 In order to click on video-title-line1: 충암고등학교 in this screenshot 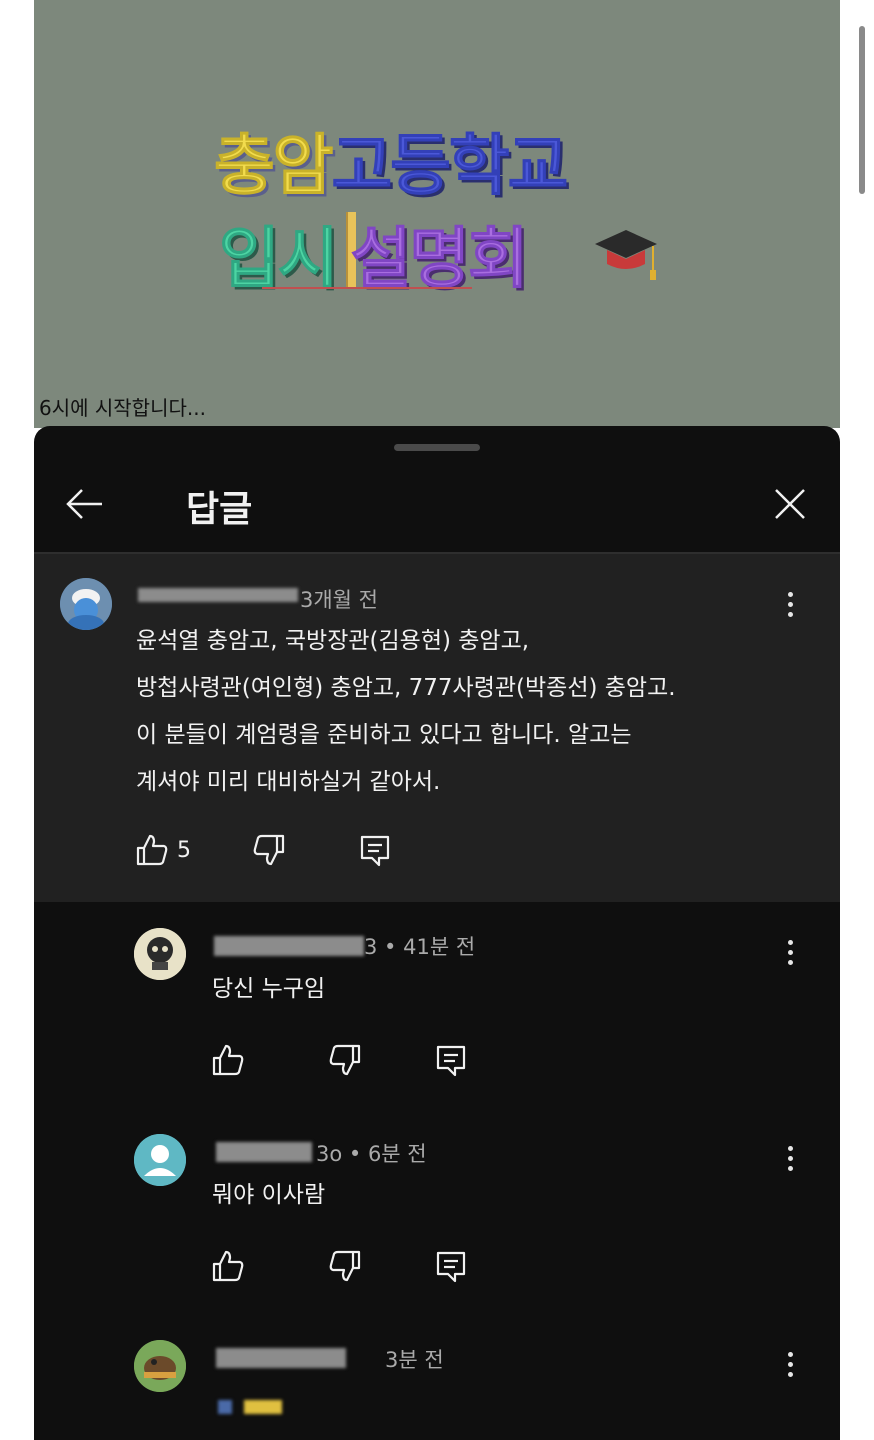, I will do `click(391, 160)`.